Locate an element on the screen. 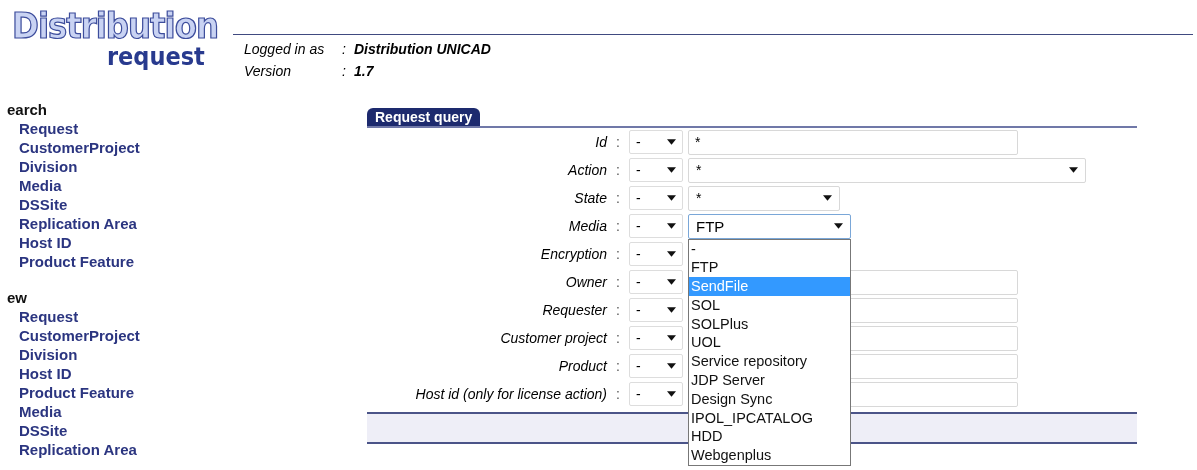 This screenshot has width=1197, height=470. field-label: Action is located at coordinates (587, 170).